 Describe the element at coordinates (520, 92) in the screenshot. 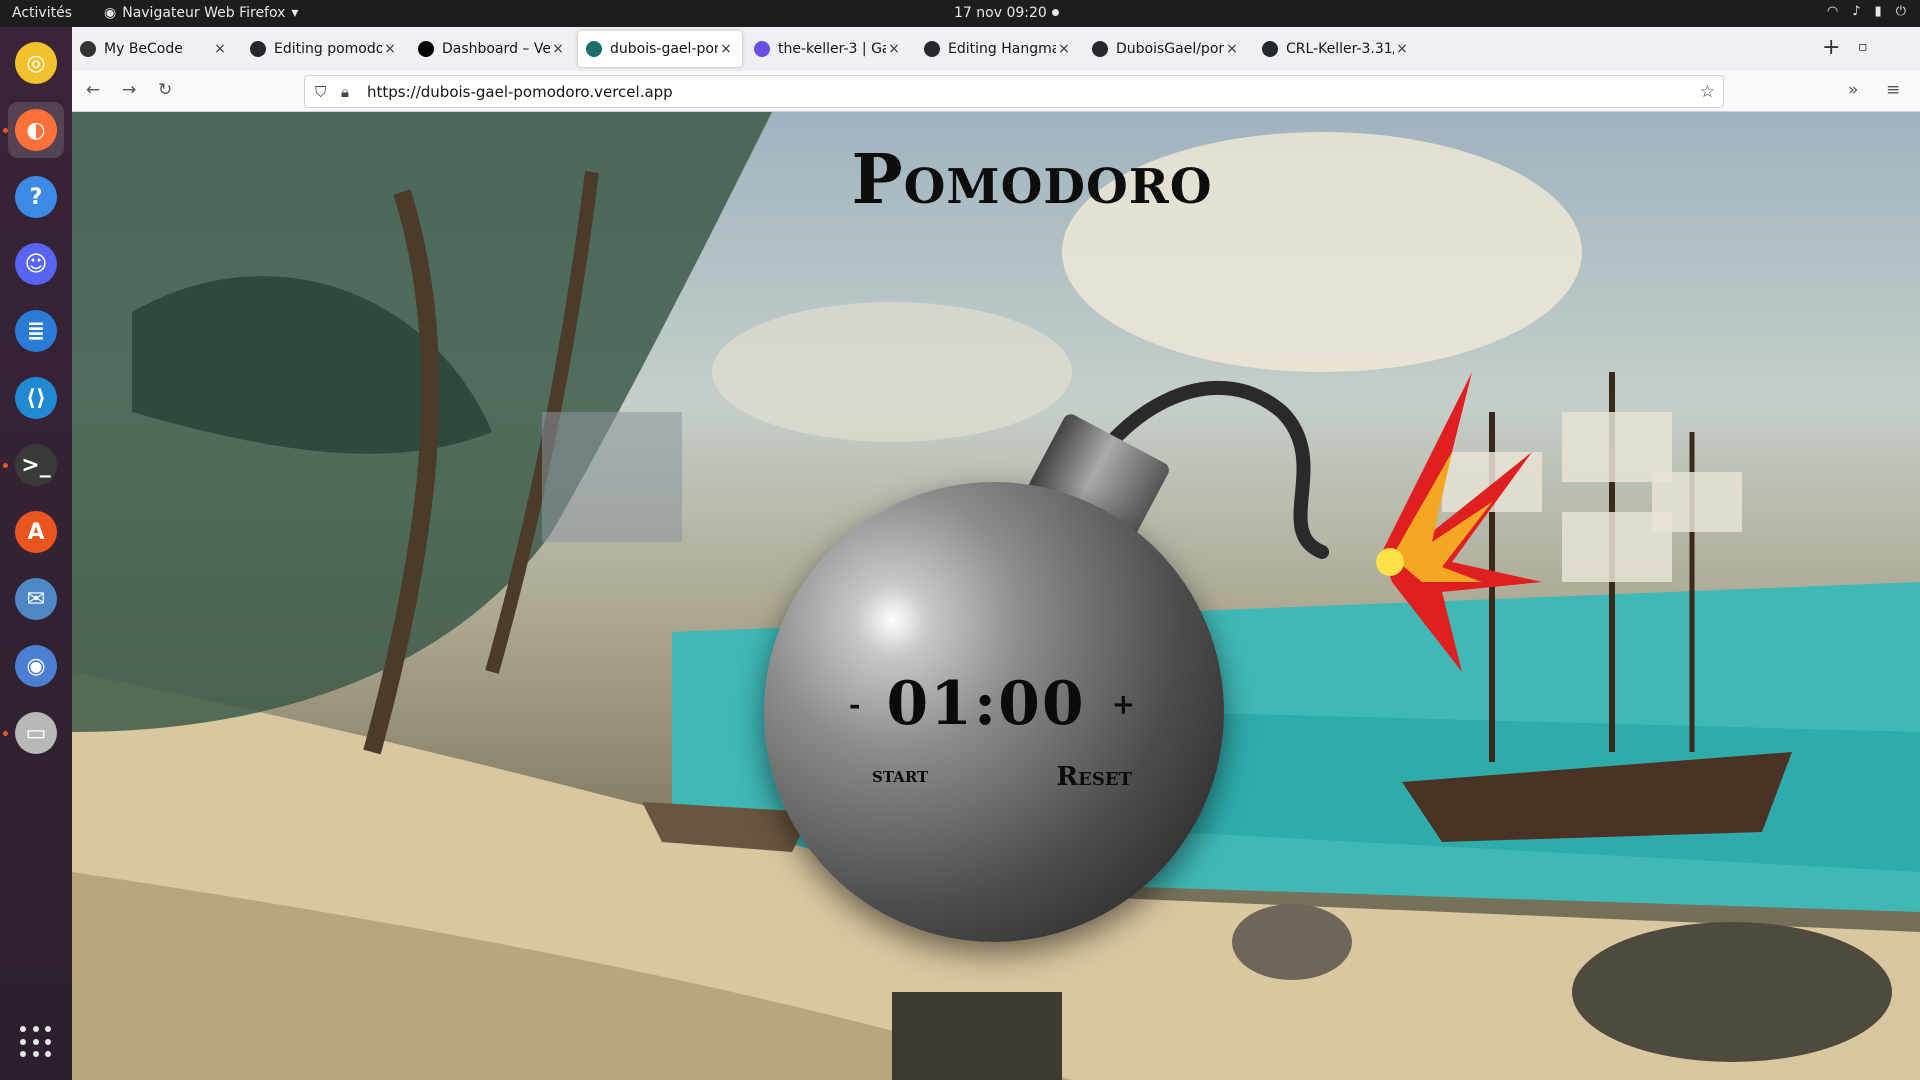

I see `url-text: https://dubois-gael-pomodoro.vercel.app` at that location.